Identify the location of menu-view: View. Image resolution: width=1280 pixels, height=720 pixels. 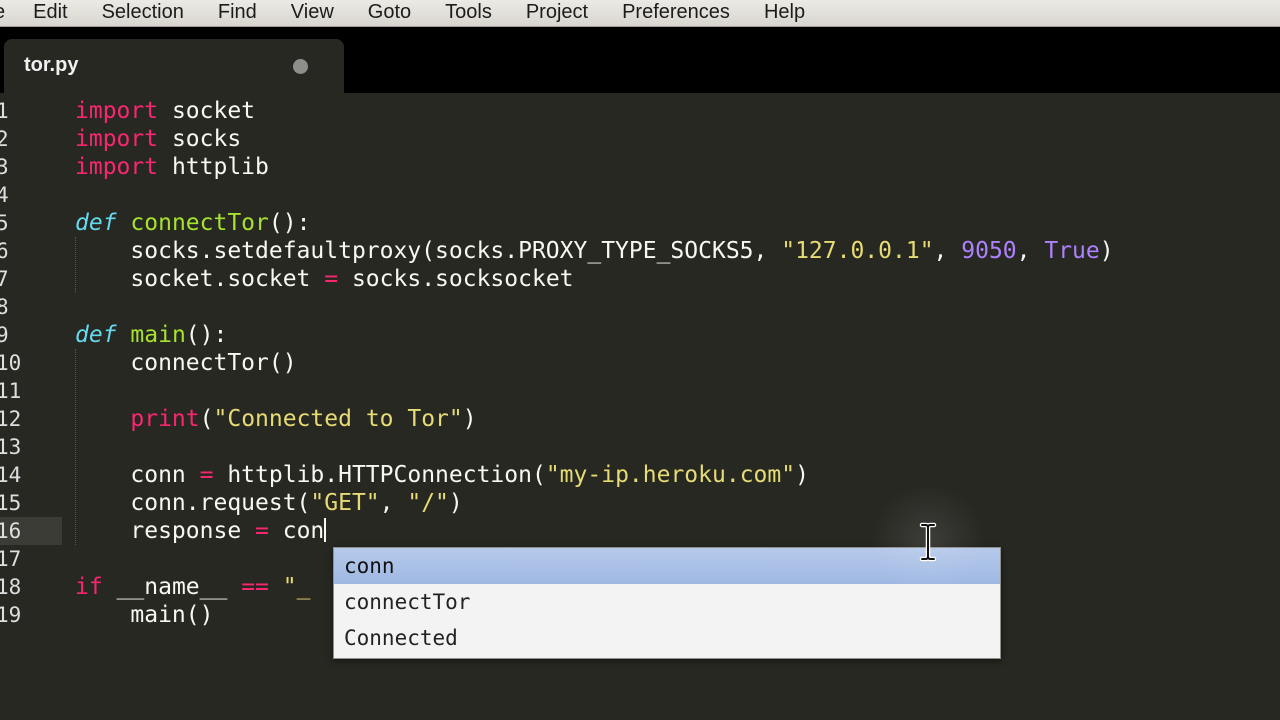
(312, 14).